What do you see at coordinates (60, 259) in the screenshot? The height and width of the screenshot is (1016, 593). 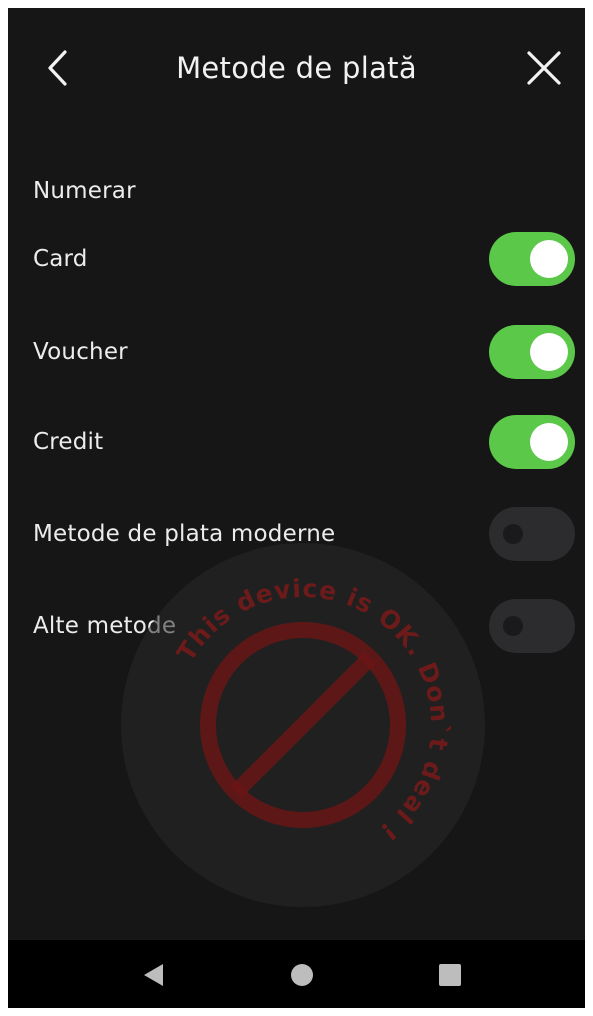 I see `payment-label: Card` at bounding box center [60, 259].